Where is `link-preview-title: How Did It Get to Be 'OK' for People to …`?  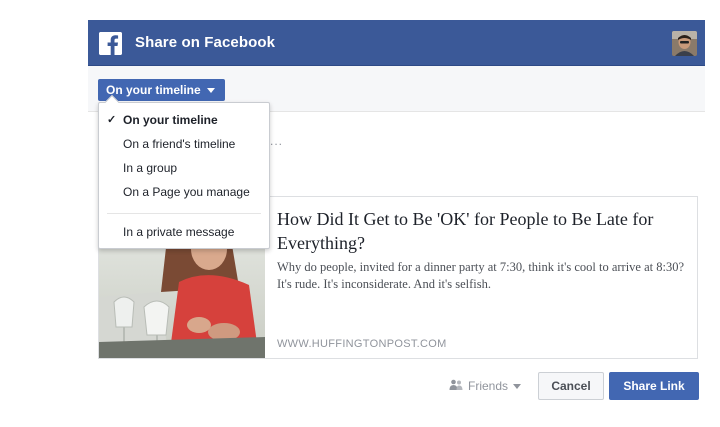
link-preview-title: How Did It Get to Be 'OK' for People to … is located at coordinates (482, 231).